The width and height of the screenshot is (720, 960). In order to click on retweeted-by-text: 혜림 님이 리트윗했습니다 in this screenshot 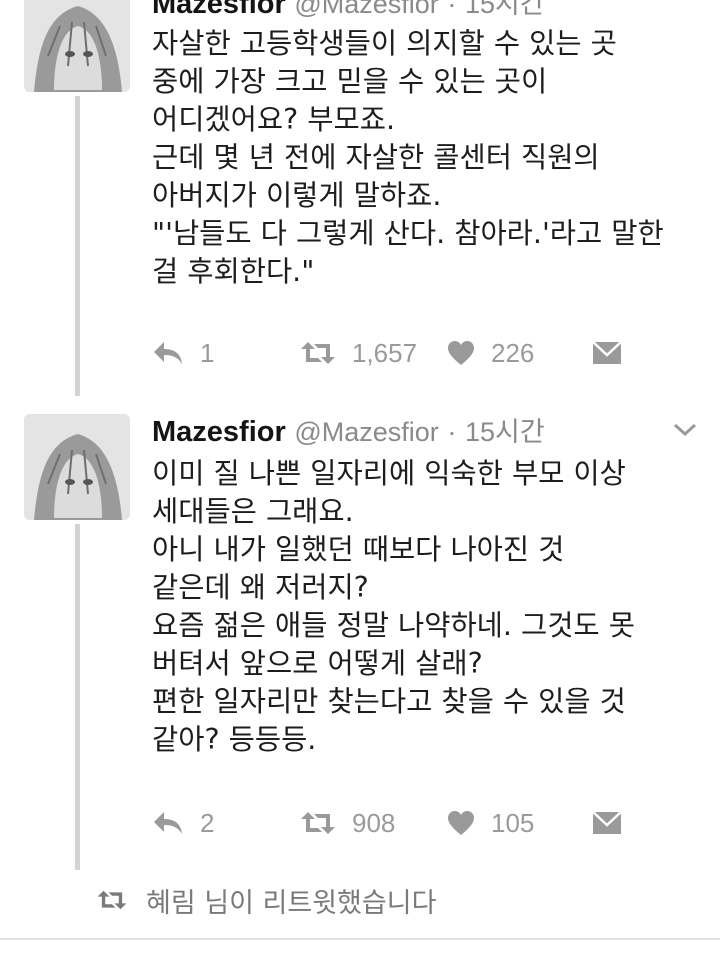, I will do `click(291, 903)`.